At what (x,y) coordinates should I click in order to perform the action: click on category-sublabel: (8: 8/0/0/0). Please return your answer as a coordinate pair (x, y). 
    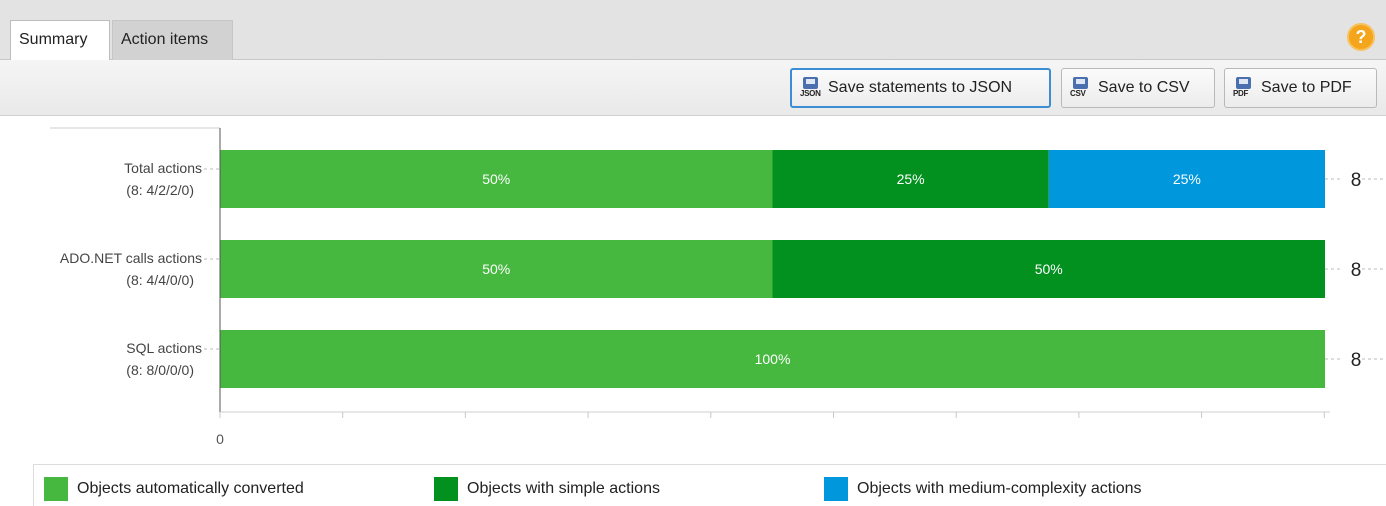
    Looking at the image, I should click on (160, 370).